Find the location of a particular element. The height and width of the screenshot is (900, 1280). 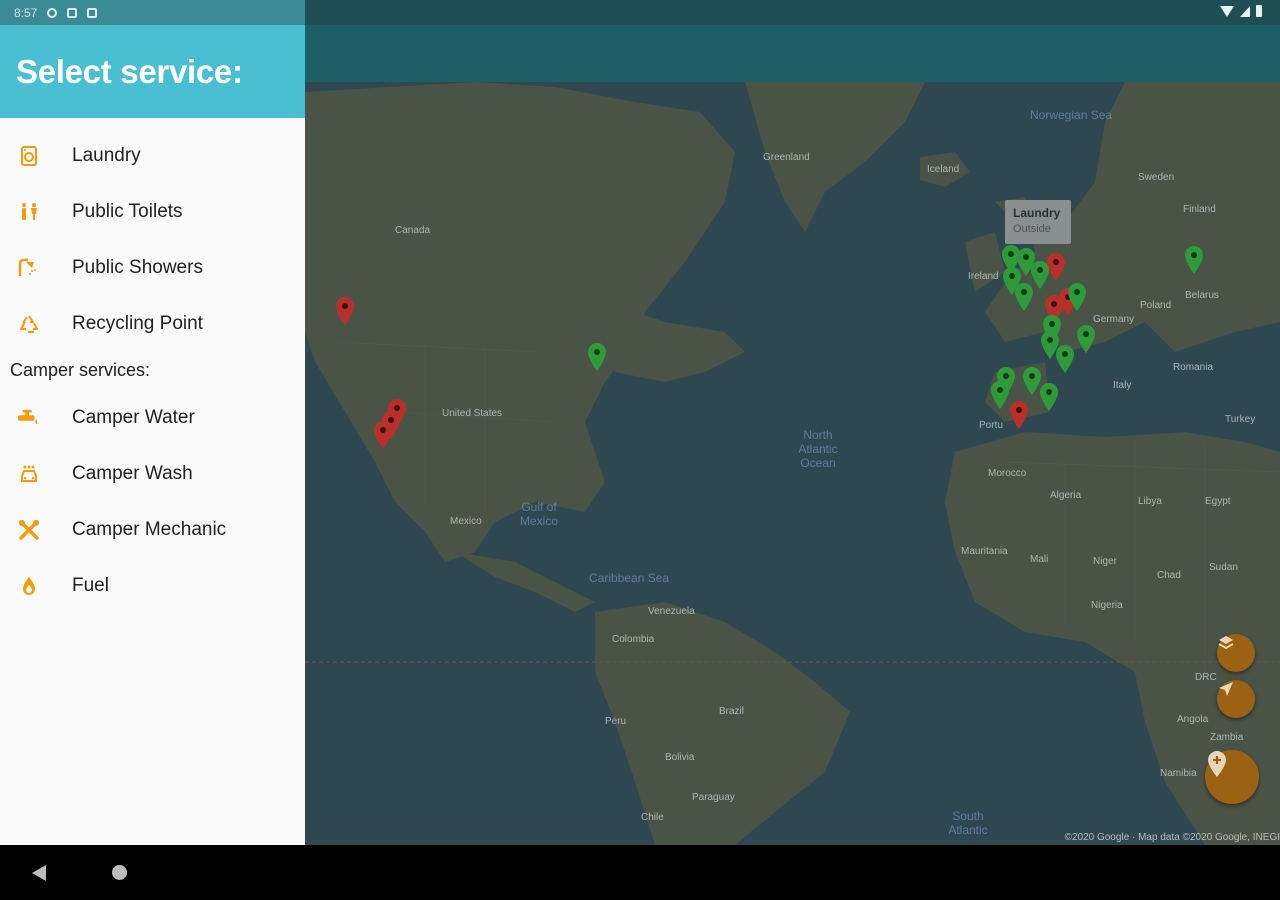

status-bar-right is located at coordinates (1241, 11).